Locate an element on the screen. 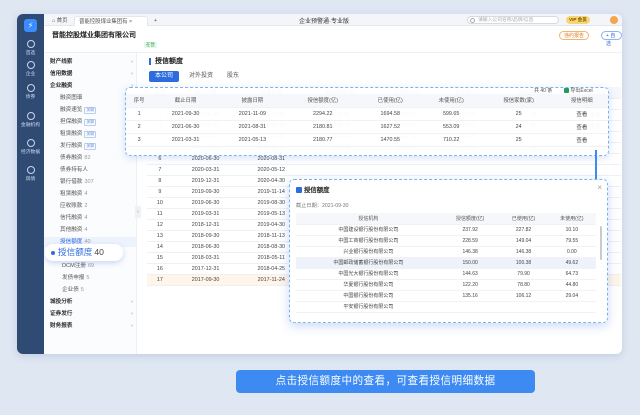 The width and height of the screenshot is (640, 415). table-cell: 11 is located at coordinates (160, 214).